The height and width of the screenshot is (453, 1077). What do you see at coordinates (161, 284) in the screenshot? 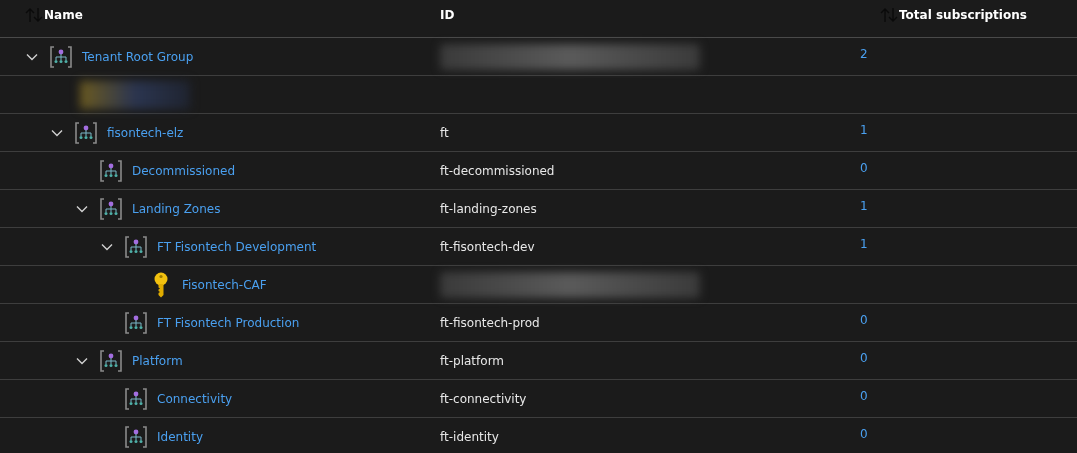
I see `key-icon` at bounding box center [161, 284].